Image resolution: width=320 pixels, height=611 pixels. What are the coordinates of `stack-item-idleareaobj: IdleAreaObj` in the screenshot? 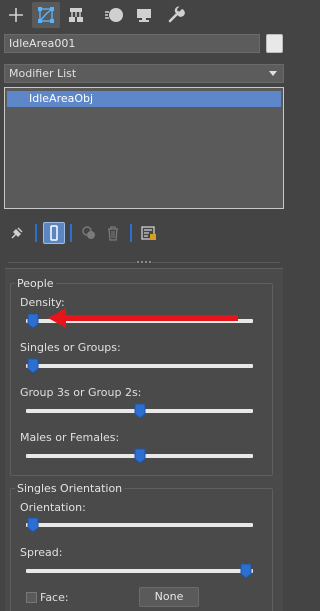 It's located at (144, 99).